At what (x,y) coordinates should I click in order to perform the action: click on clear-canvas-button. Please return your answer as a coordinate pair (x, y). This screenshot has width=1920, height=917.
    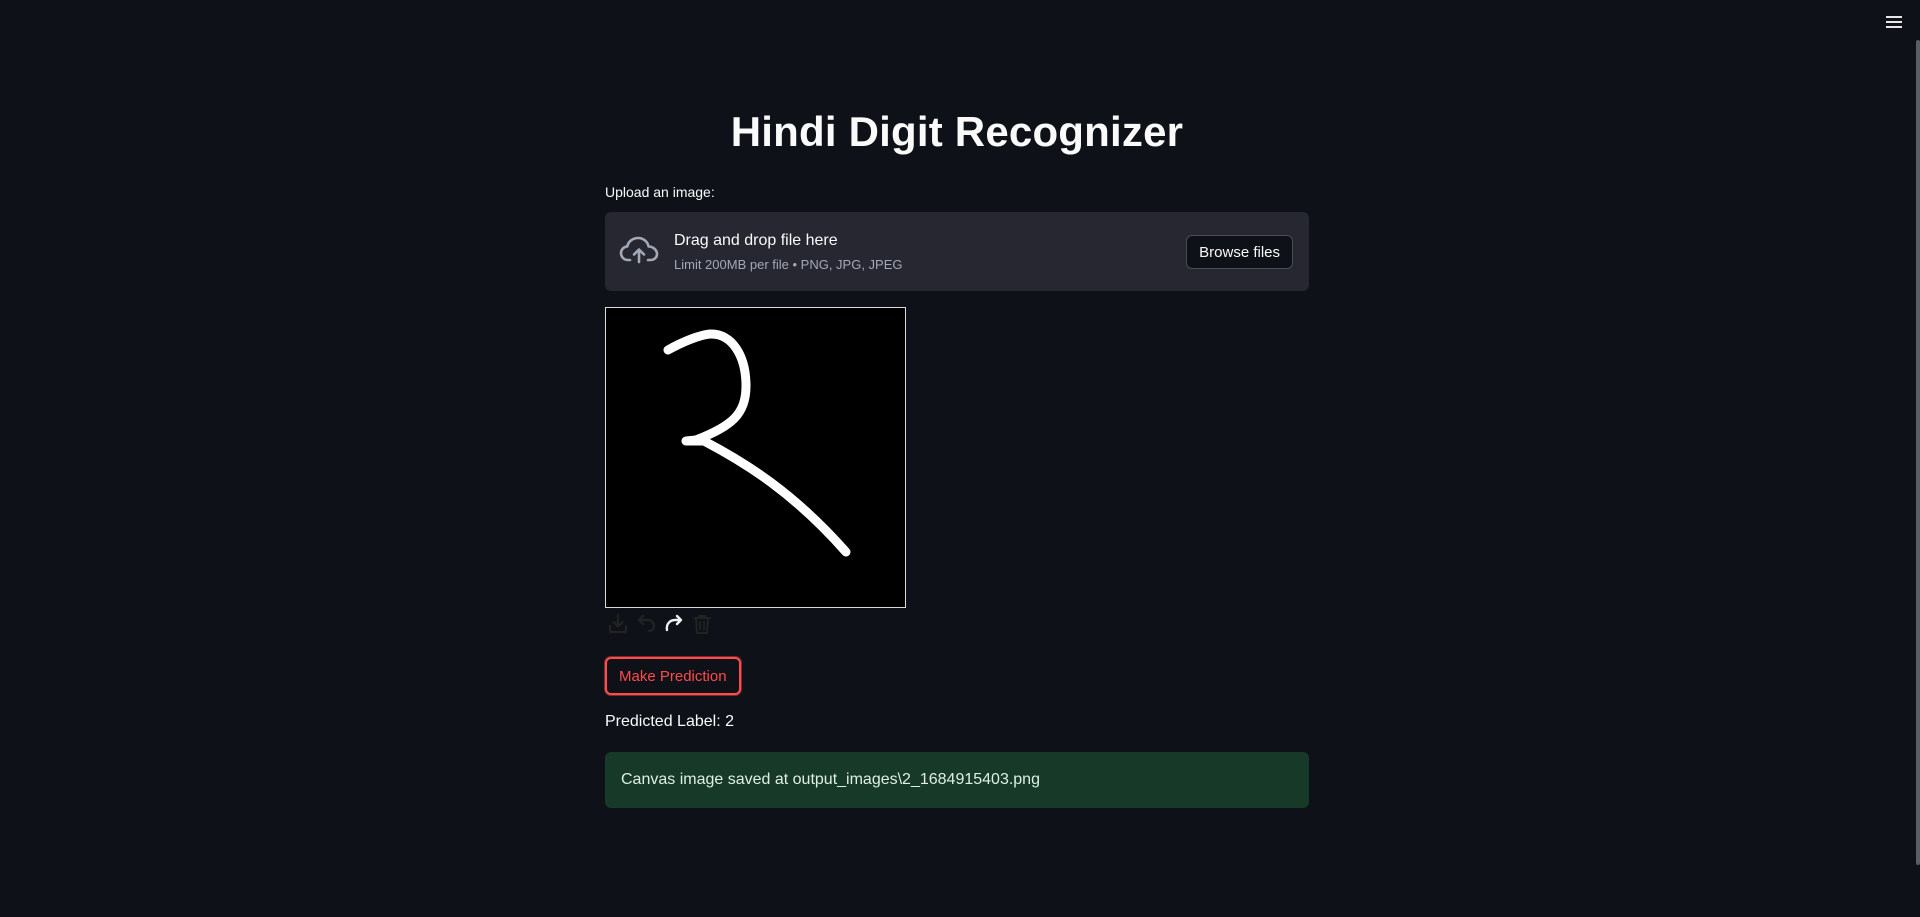
    Looking at the image, I should click on (702, 624).